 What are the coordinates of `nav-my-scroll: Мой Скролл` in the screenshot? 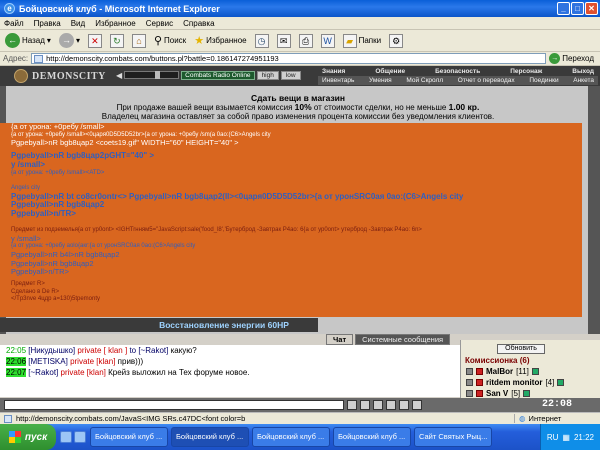 It's located at (424, 80).